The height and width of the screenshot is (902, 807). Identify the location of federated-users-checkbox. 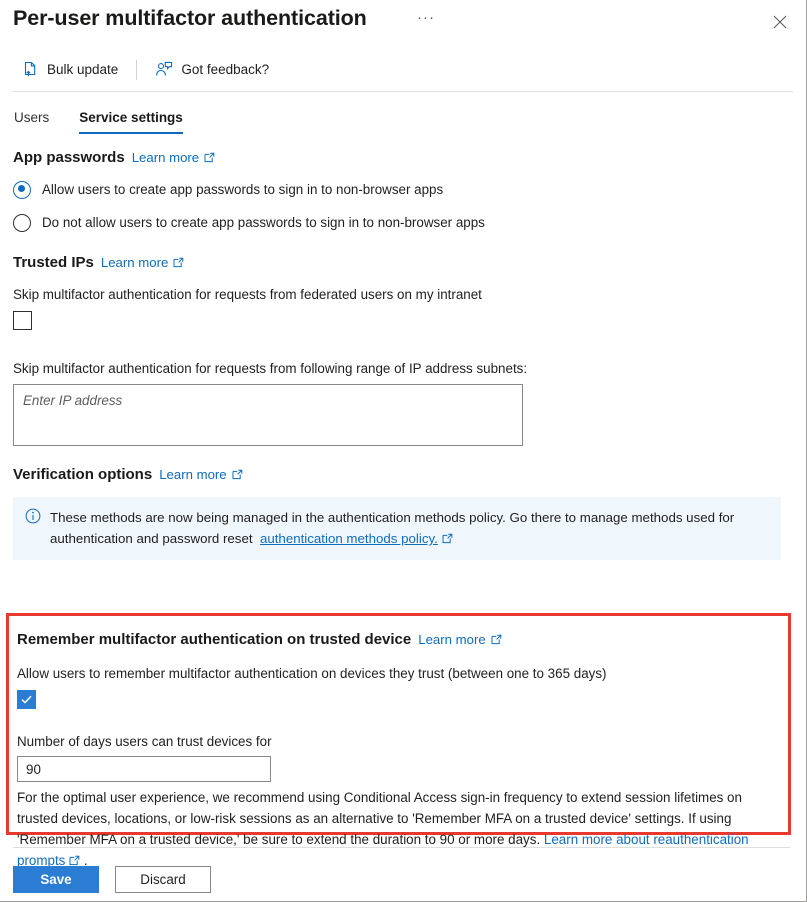
(22, 320).